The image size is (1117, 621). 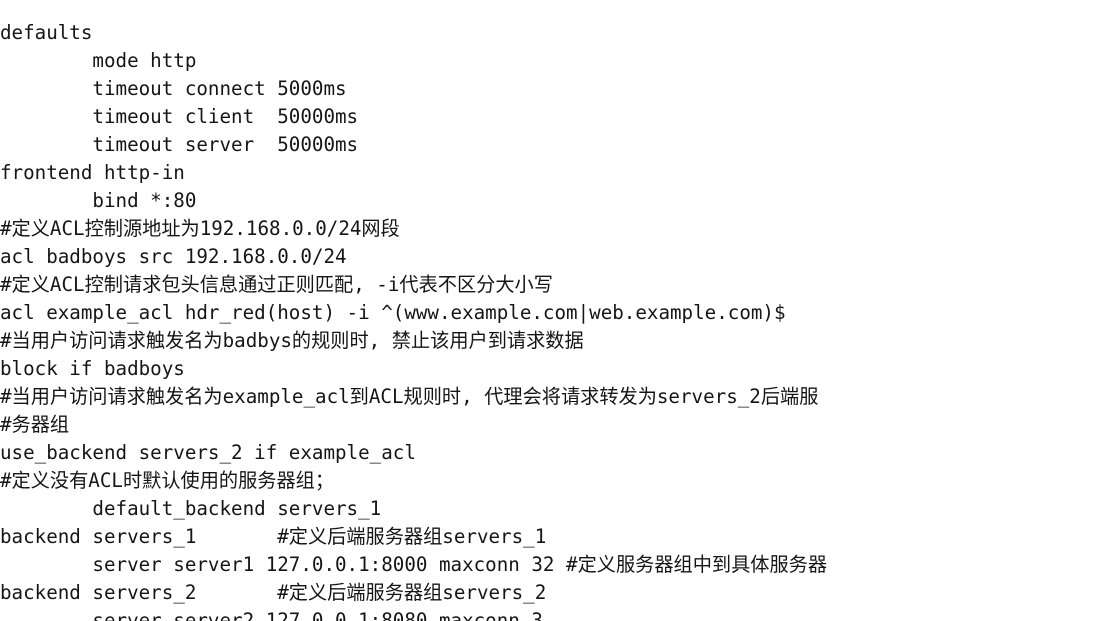 What do you see at coordinates (167, 481) in the screenshot?
I see `code-line: #定义没有ACL时默认使用的服务器组；` at bounding box center [167, 481].